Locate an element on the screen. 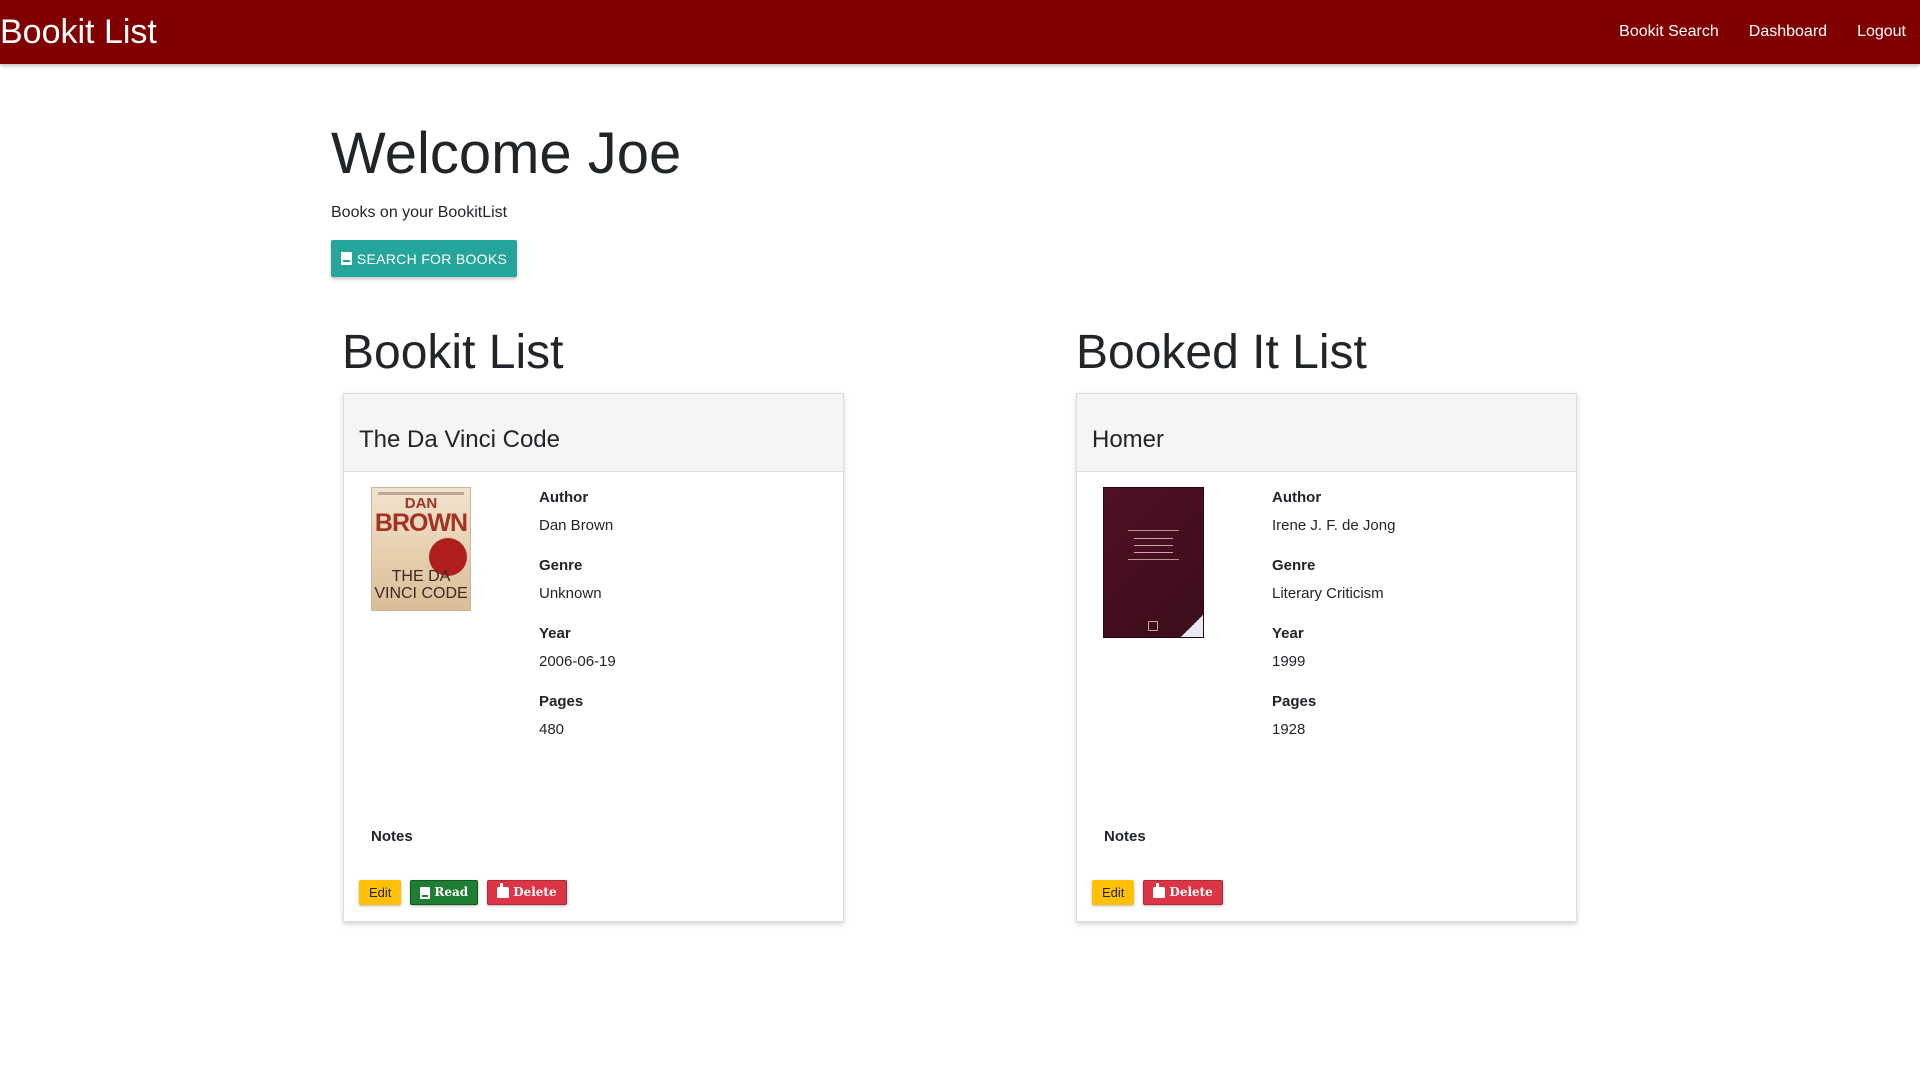 The height and width of the screenshot is (1080, 1920). pages-value: 1928 is located at coordinates (1289, 729).